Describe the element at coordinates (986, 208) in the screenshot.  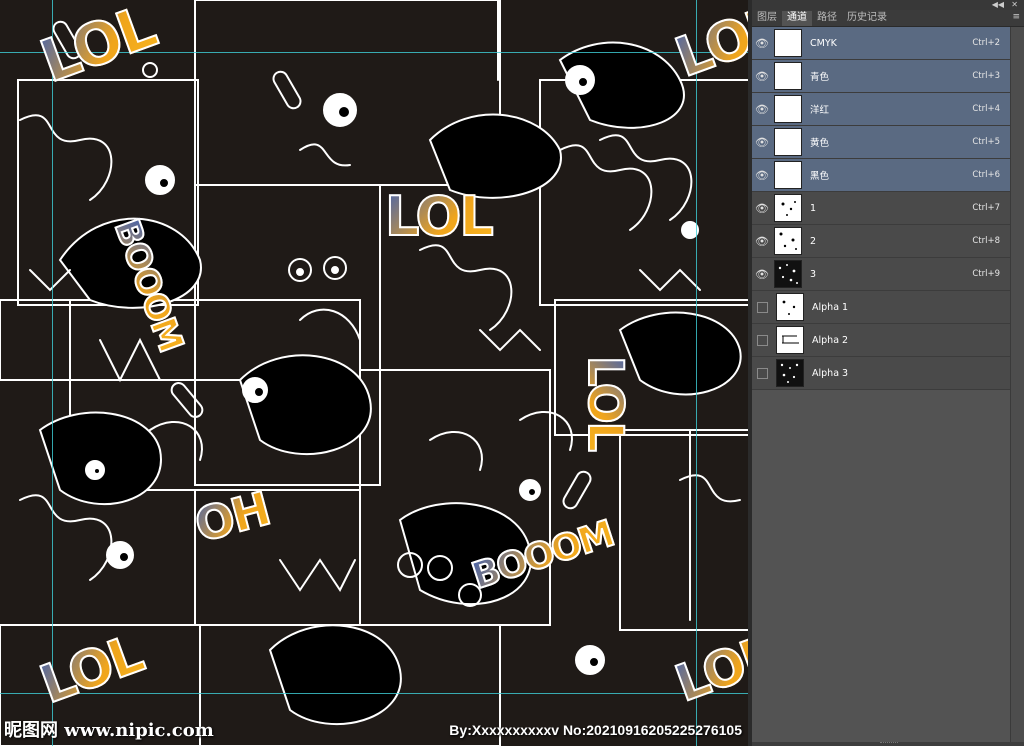
I see `channel-shortcut: Ctrl+7` at that location.